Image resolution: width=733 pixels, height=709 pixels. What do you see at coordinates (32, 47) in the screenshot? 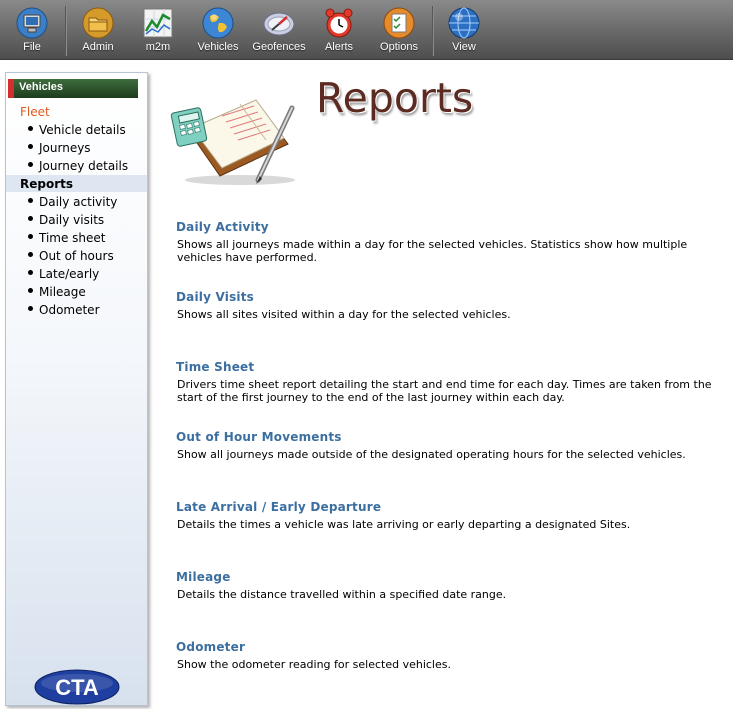
I see `file-button-label: File` at bounding box center [32, 47].